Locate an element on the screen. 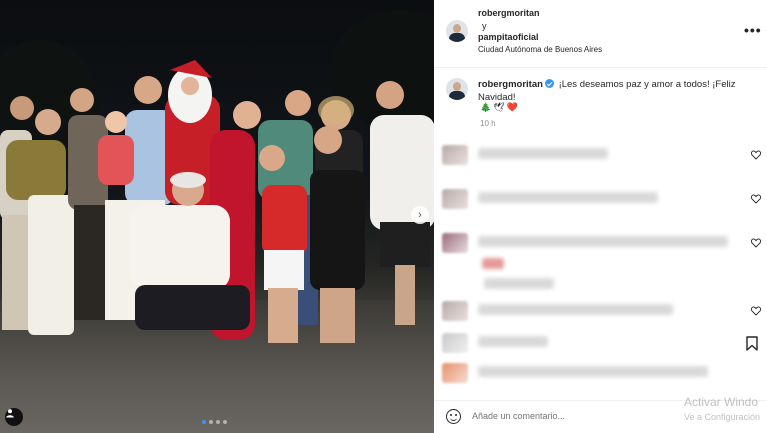 Image resolution: width=767 pixels, height=433 pixels. windows-activation-watermark: Activar Windo Ve a Configuración is located at coordinates (722, 410).